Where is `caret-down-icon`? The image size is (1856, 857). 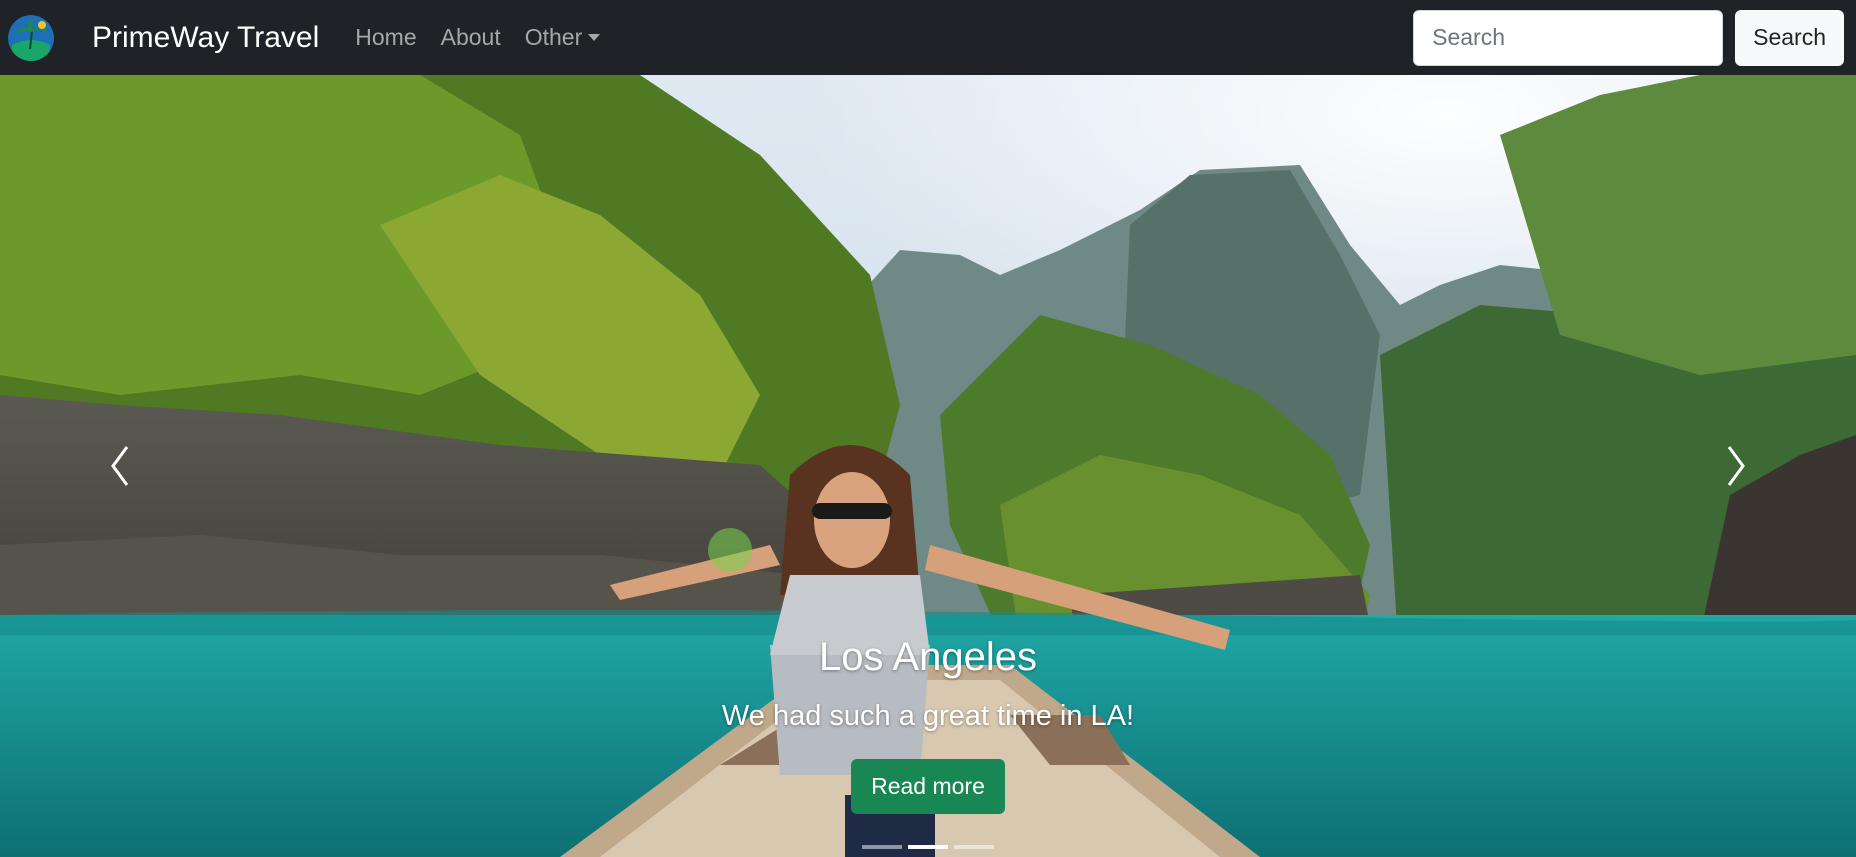
caret-down-icon is located at coordinates (594, 37).